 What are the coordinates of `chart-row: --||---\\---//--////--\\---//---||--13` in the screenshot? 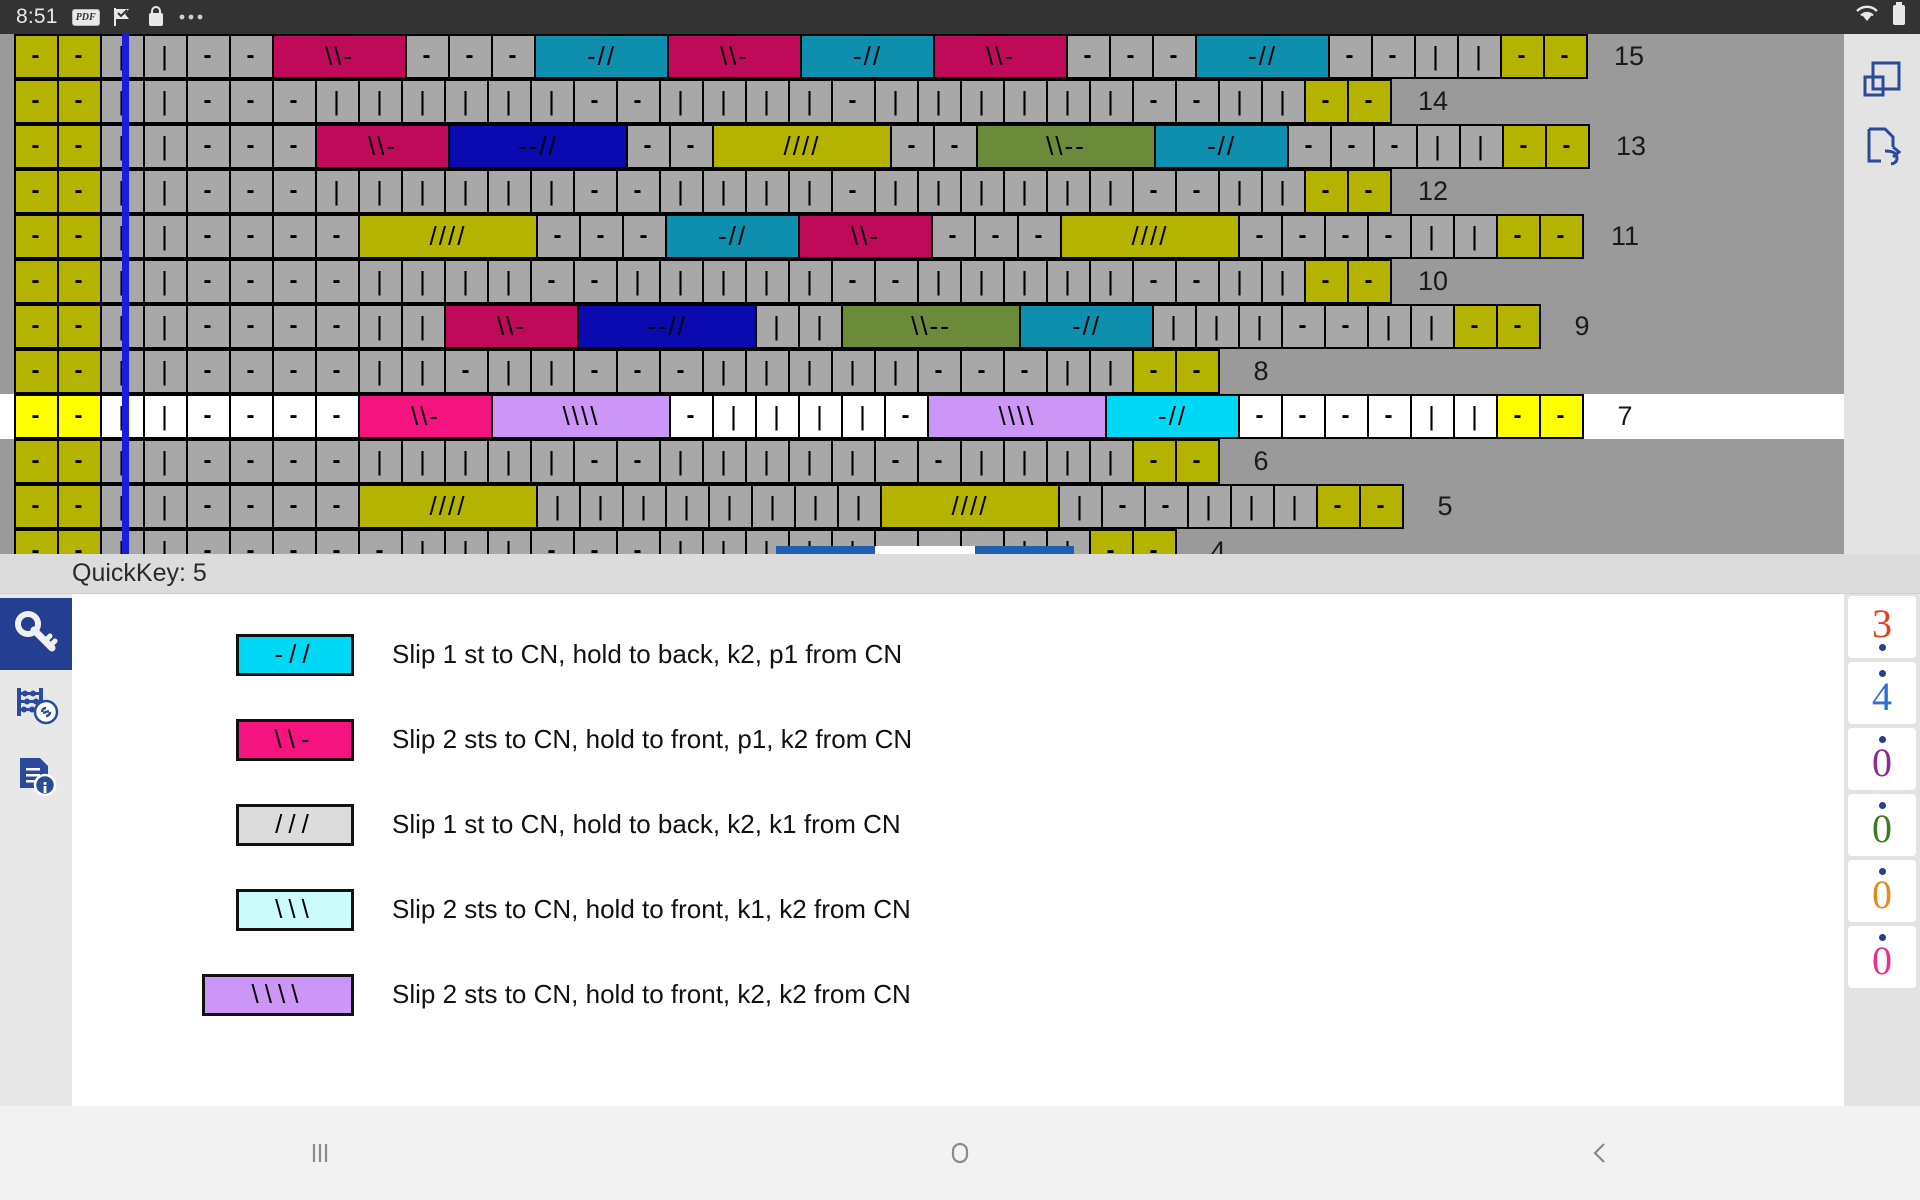 It's located at (960, 146).